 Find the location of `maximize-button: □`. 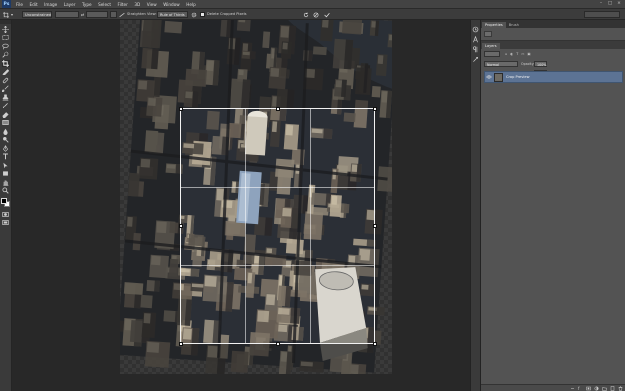

maximize-button: □ is located at coordinates (610, 4).